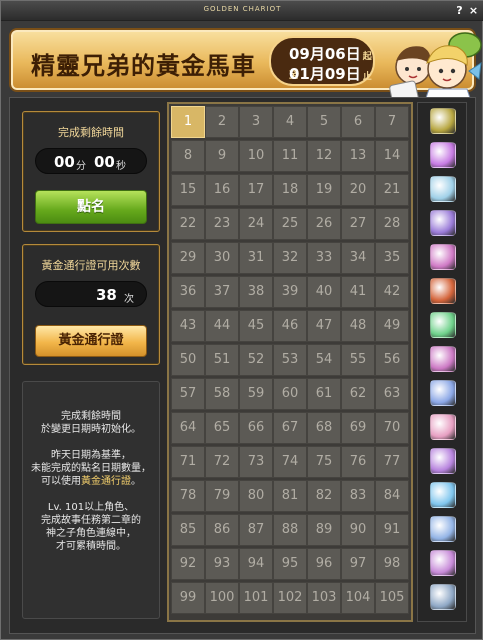  What do you see at coordinates (324, 394) in the screenshot?
I see `day-cell-61: 61` at bounding box center [324, 394].